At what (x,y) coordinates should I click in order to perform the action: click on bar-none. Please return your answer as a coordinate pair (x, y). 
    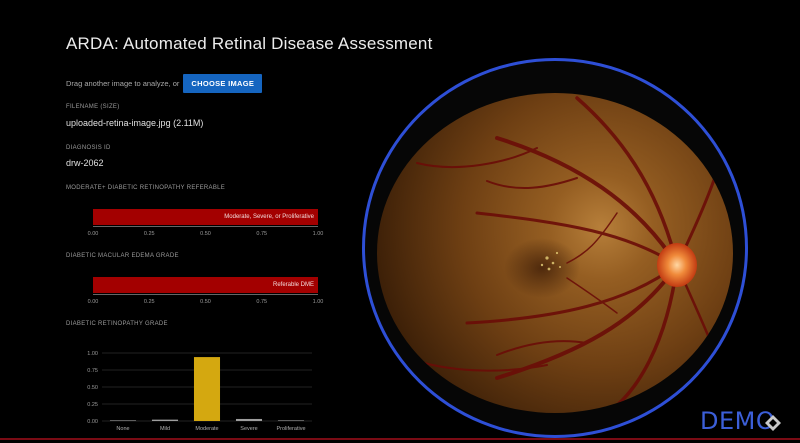
    Looking at the image, I should click on (123, 420).